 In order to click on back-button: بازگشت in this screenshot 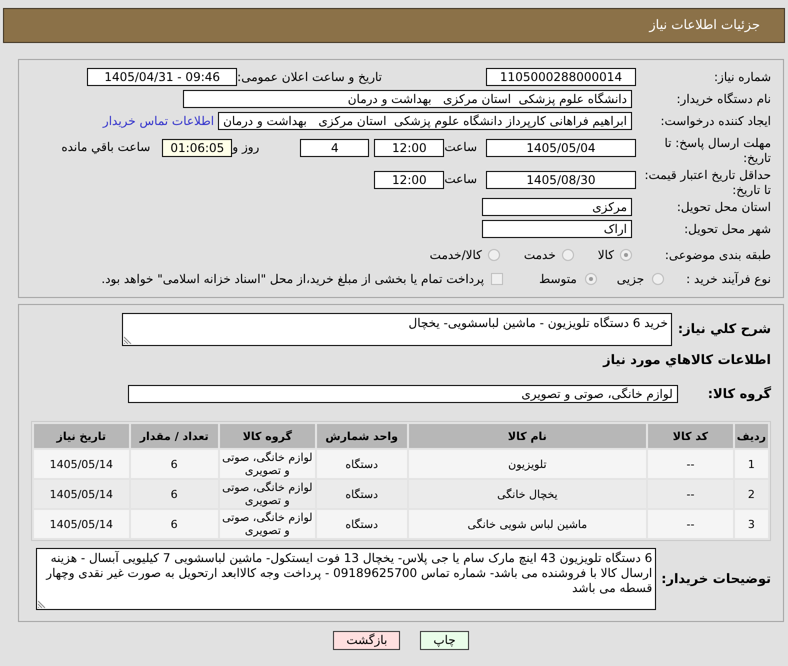, I will do `click(366, 640)`.